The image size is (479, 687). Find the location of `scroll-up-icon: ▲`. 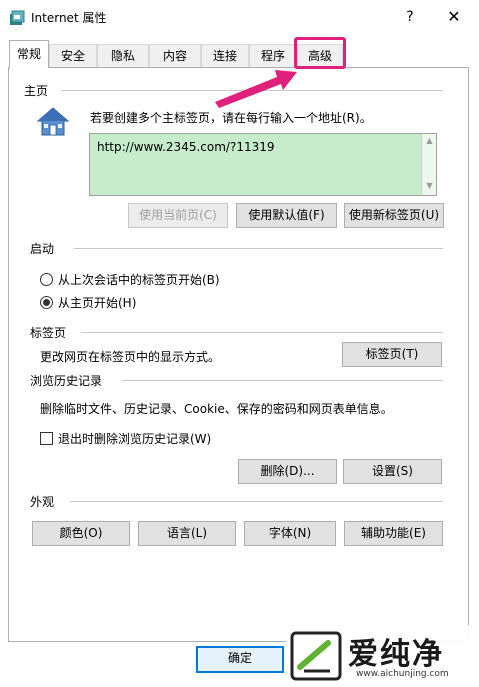

scroll-up-icon: ▲ is located at coordinates (429, 140).